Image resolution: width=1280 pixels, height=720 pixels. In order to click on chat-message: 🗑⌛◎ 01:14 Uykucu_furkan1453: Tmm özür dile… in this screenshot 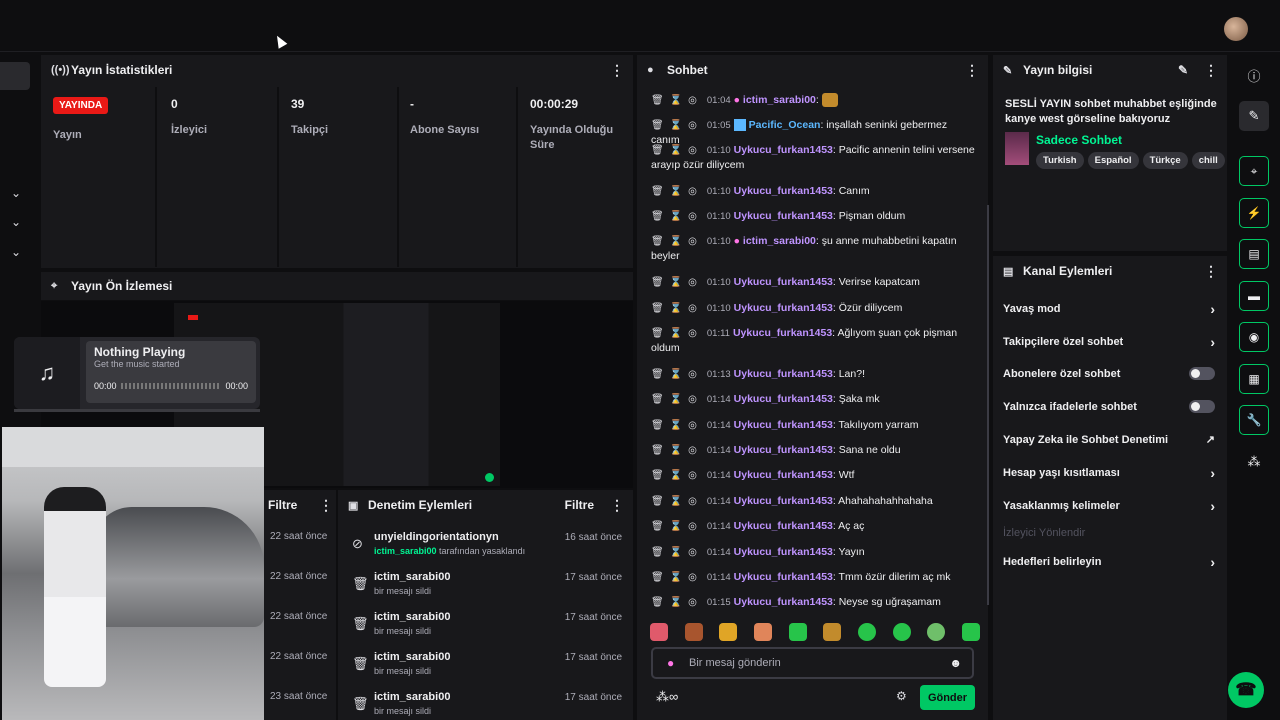, I will do `click(813, 577)`.